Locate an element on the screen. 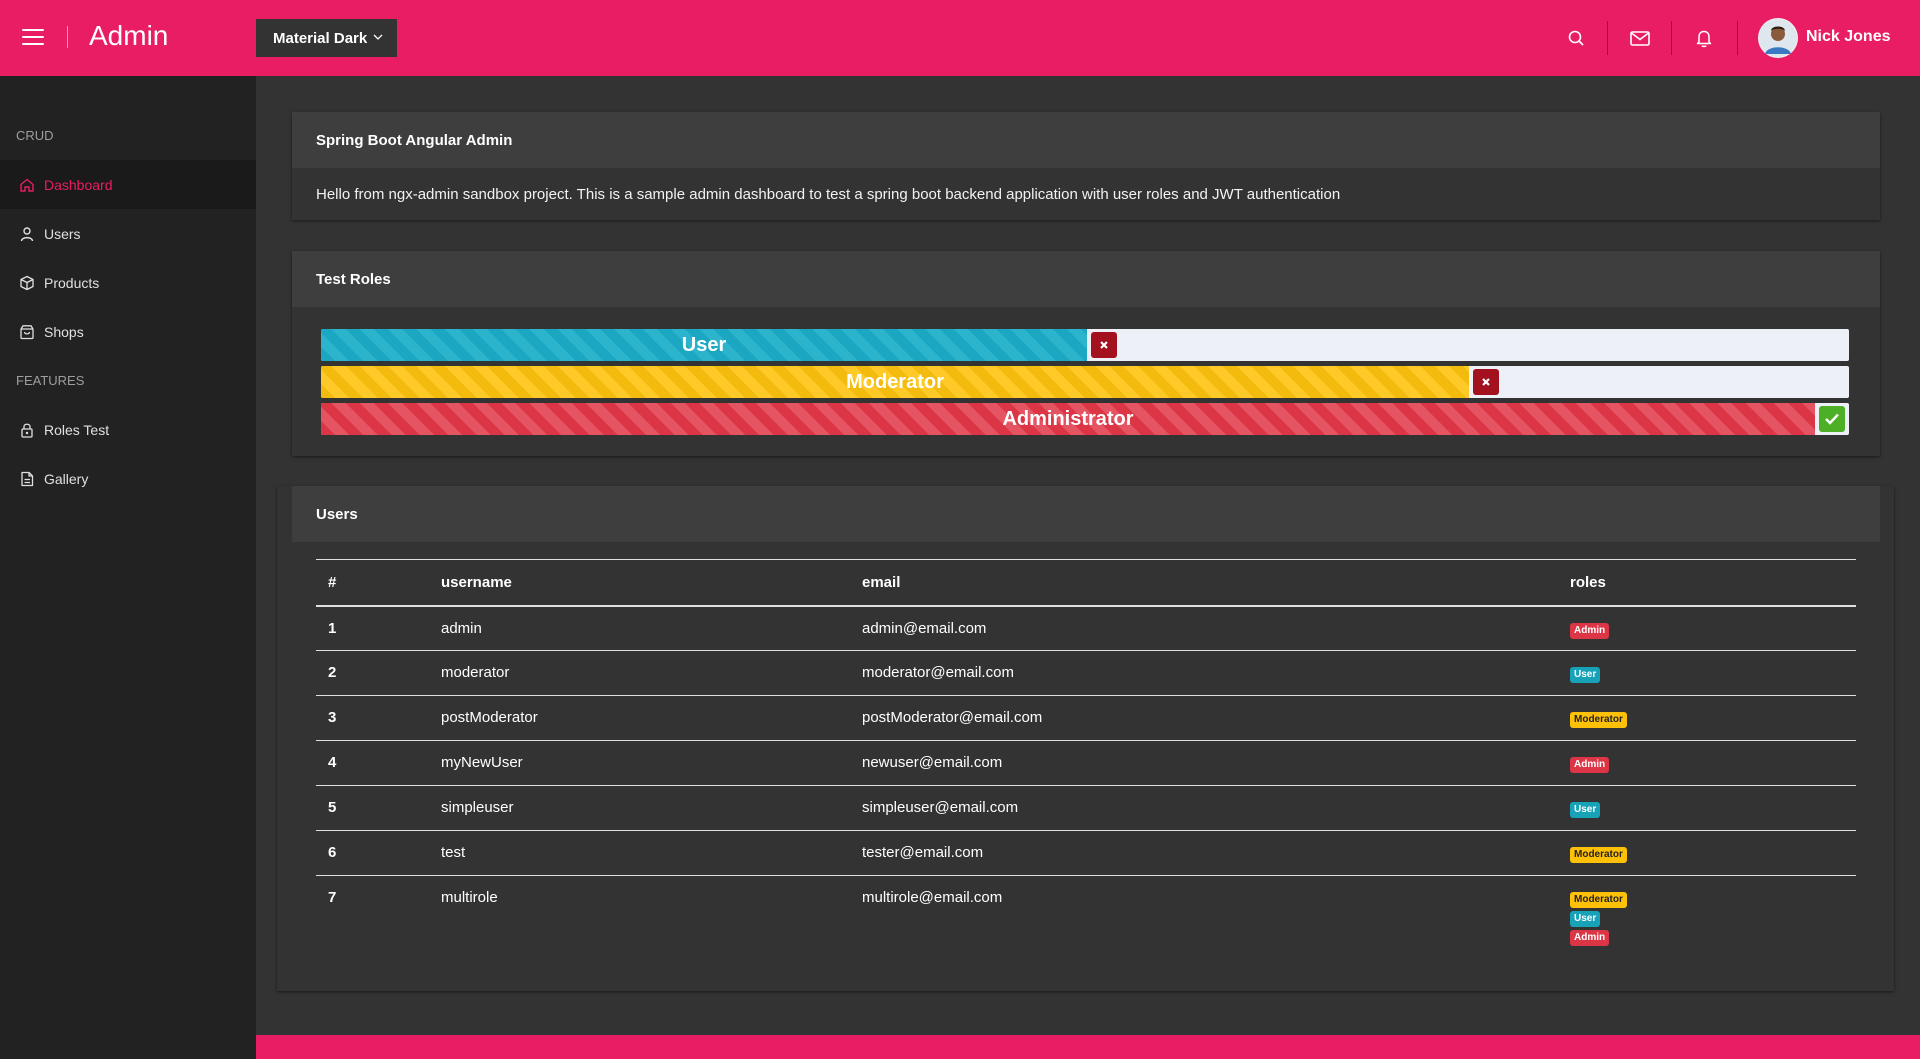 This screenshot has height=1059, width=1920. theme-select: Material Dark is located at coordinates (326, 38).